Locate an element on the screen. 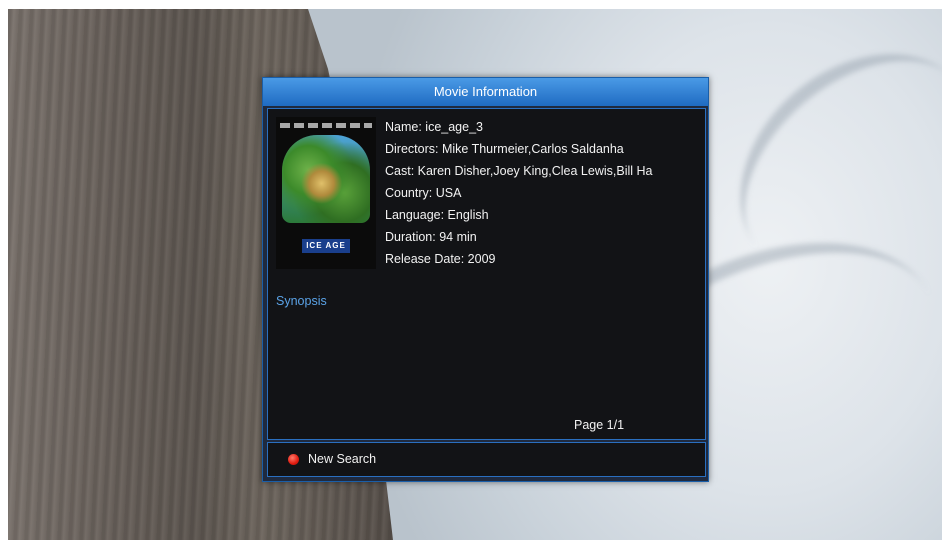 The image size is (950, 540). synopsis-label: Synopsis is located at coordinates (301, 301).